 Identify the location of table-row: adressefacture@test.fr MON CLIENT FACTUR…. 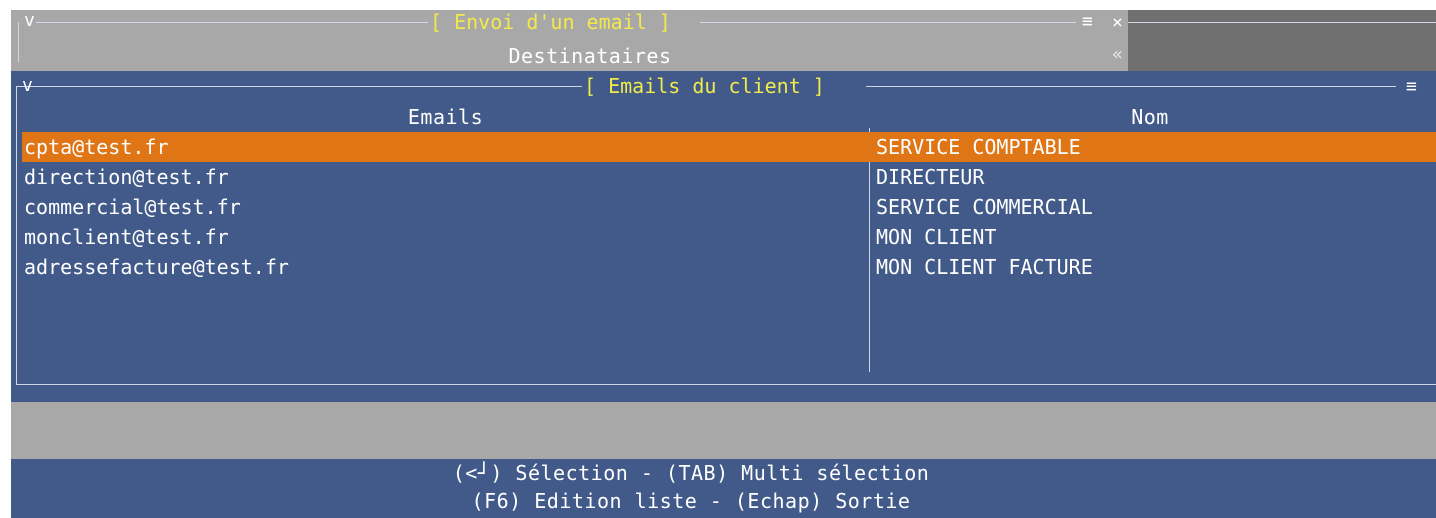
(729, 267).